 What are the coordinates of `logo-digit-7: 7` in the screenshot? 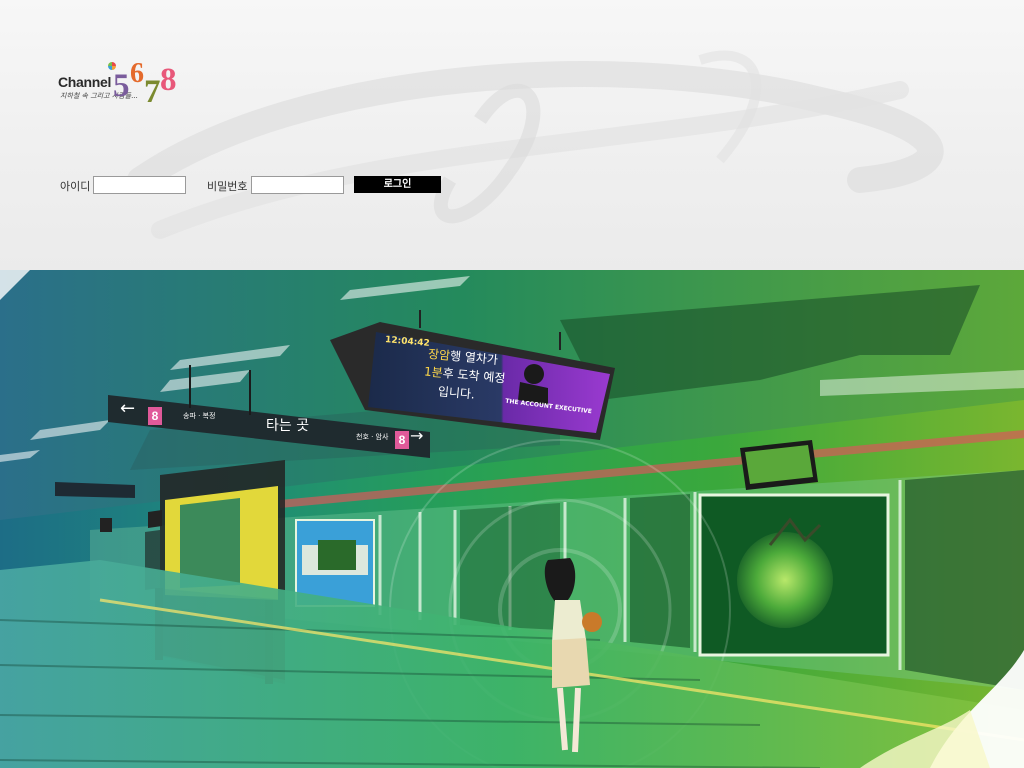 It's located at (152, 92).